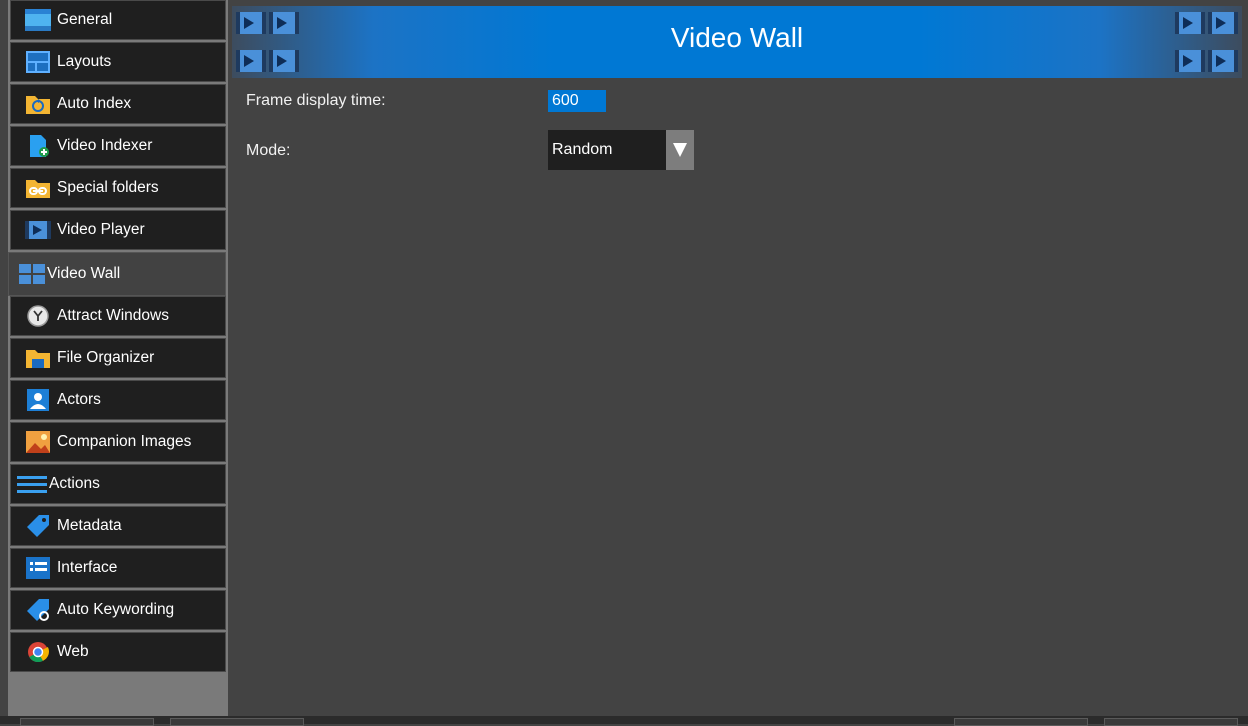  Describe the element at coordinates (105, 145) in the screenshot. I see `sidebar-item-label: Video Indexer` at that location.